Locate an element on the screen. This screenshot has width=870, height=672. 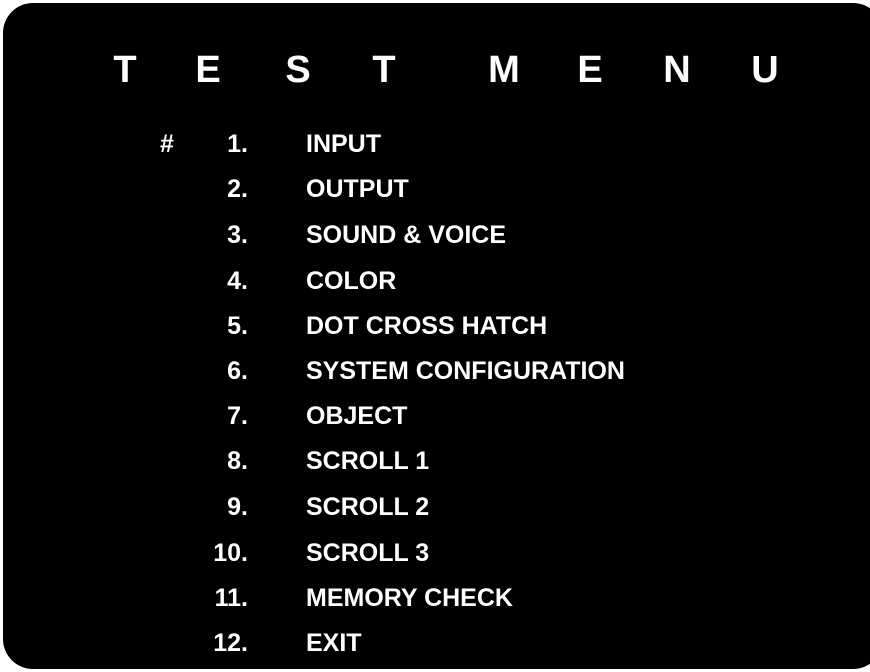
menu-item-label: EXIT is located at coordinates (334, 643).